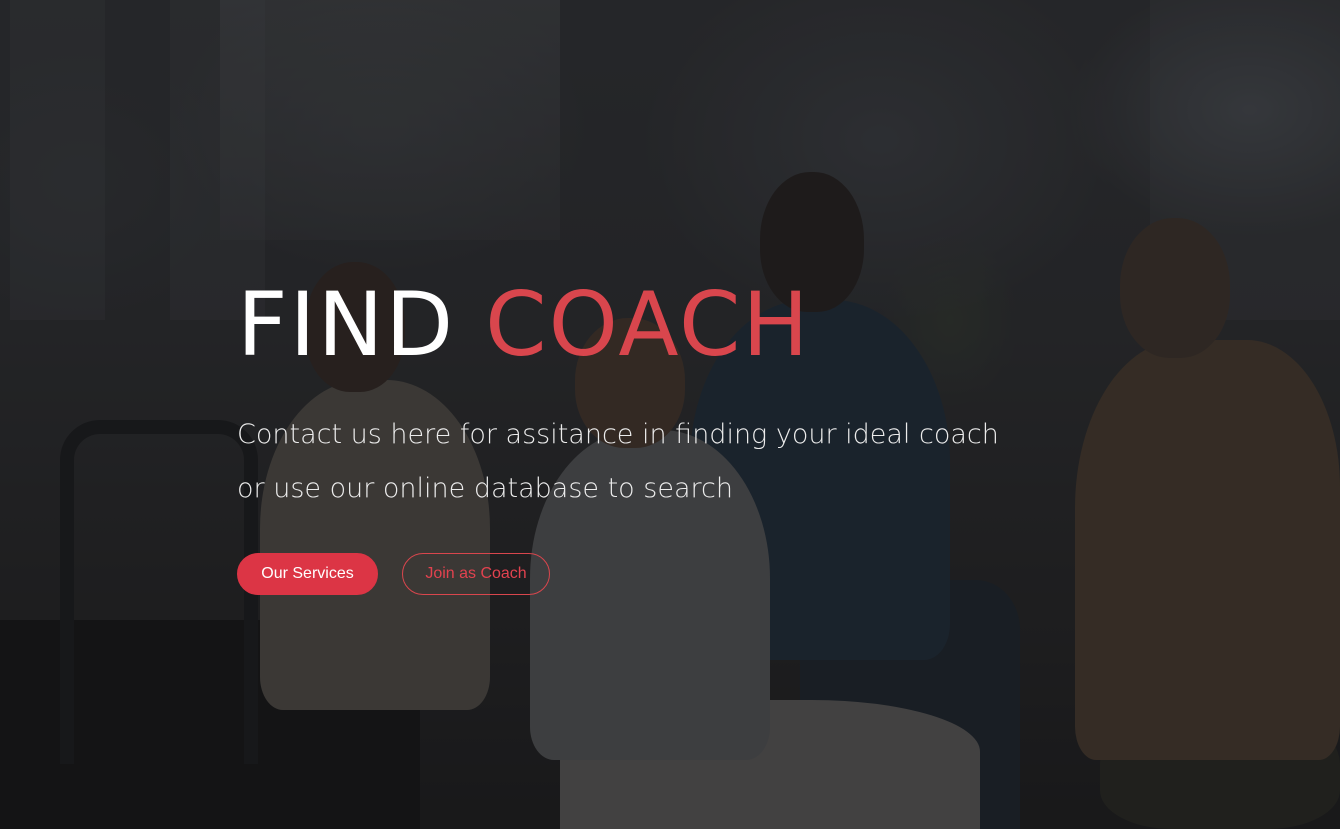 The width and height of the screenshot is (1340, 829). I want to click on hero-title-find: FIND, so click(346, 324).